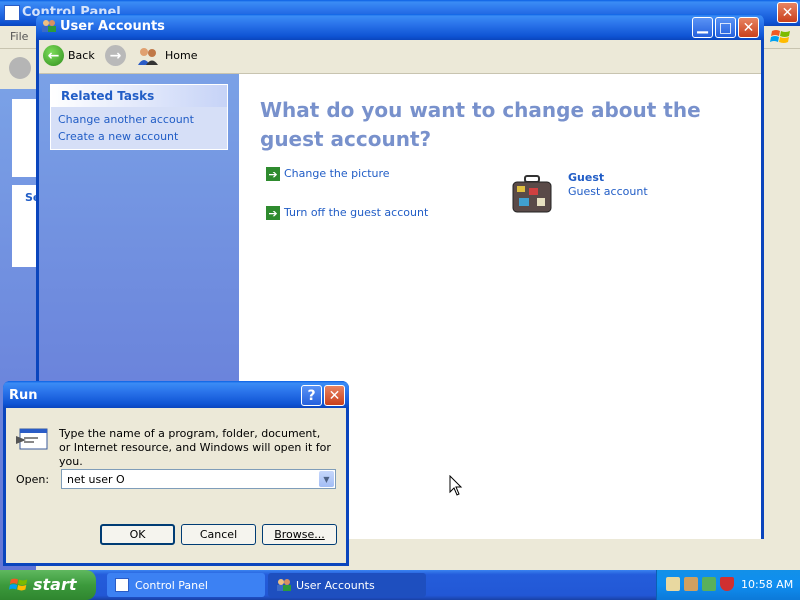 This screenshot has height=600, width=800. I want to click on cp-back-icon, so click(20, 68).